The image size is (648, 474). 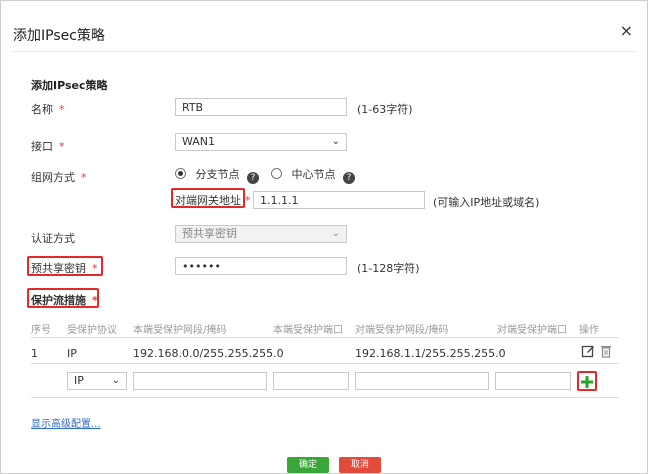 What do you see at coordinates (261, 107) in the screenshot?
I see `name-input: RTB` at bounding box center [261, 107].